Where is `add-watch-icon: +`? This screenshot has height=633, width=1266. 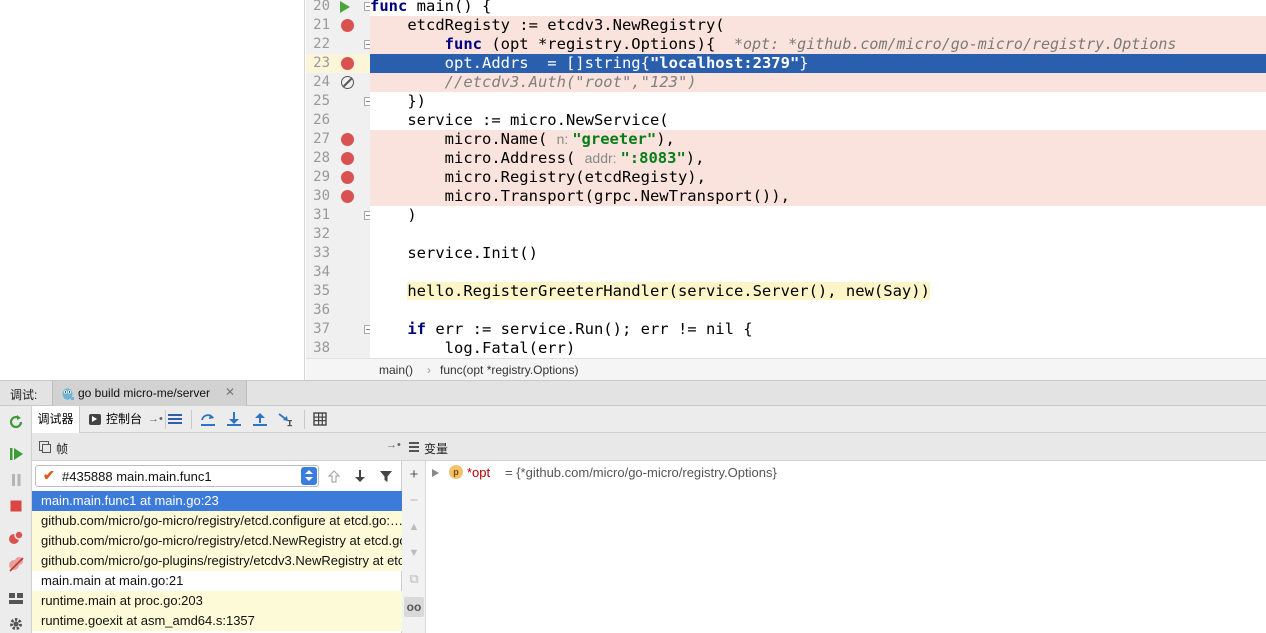 add-watch-icon: + is located at coordinates (414, 475).